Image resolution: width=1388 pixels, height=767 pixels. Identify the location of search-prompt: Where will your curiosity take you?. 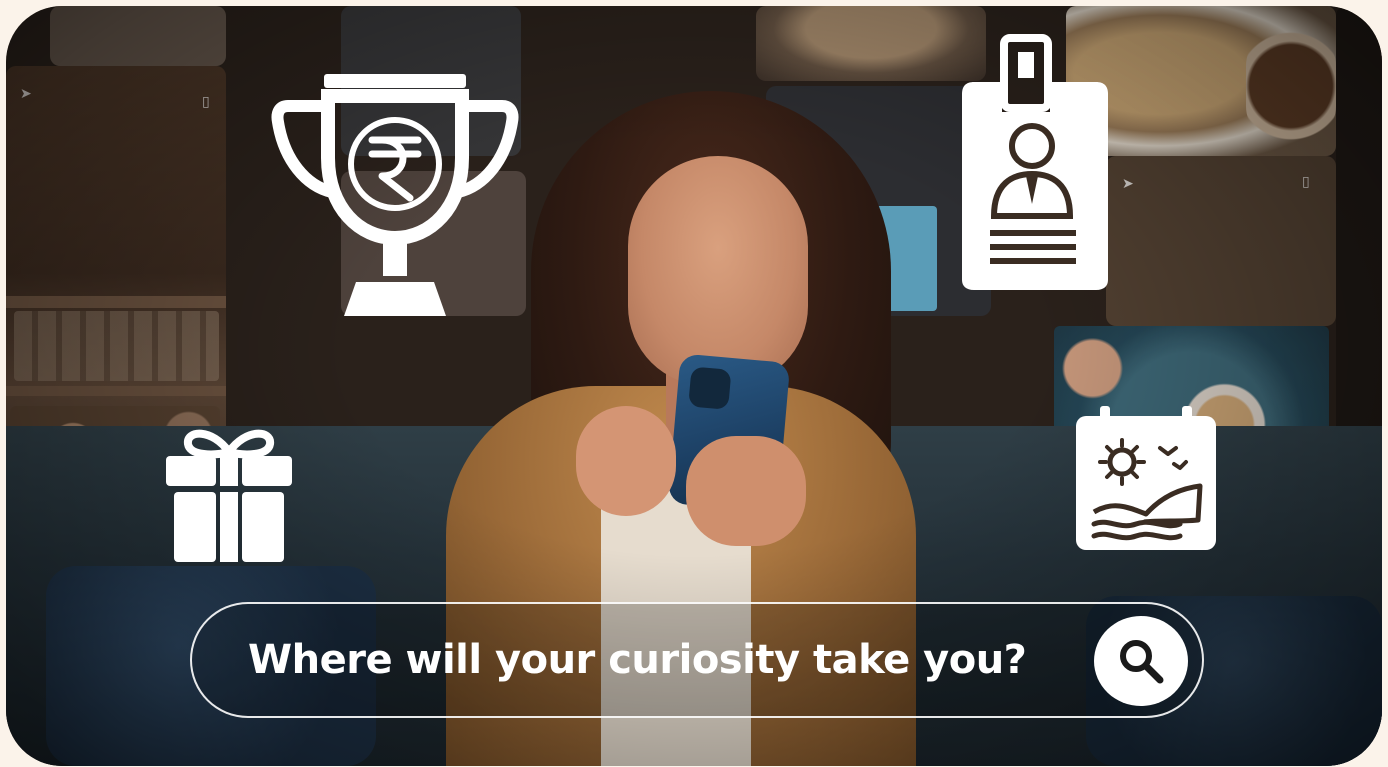
(637, 660).